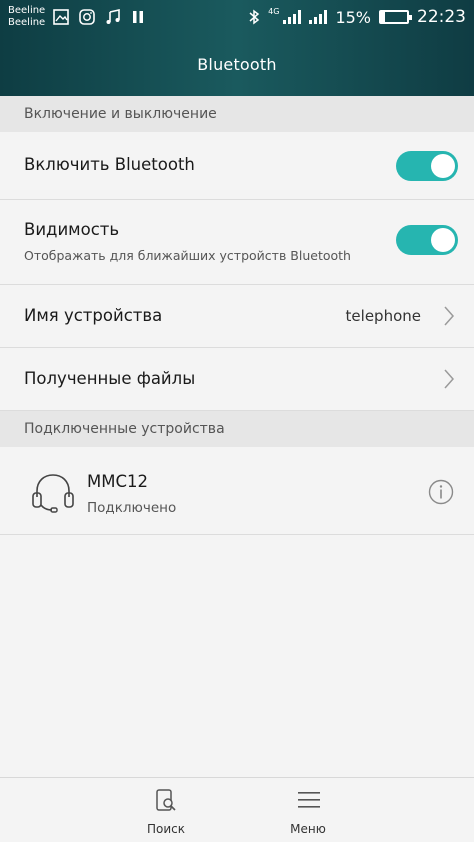 The image size is (474, 842). I want to click on battery-level, so click(383, 17).